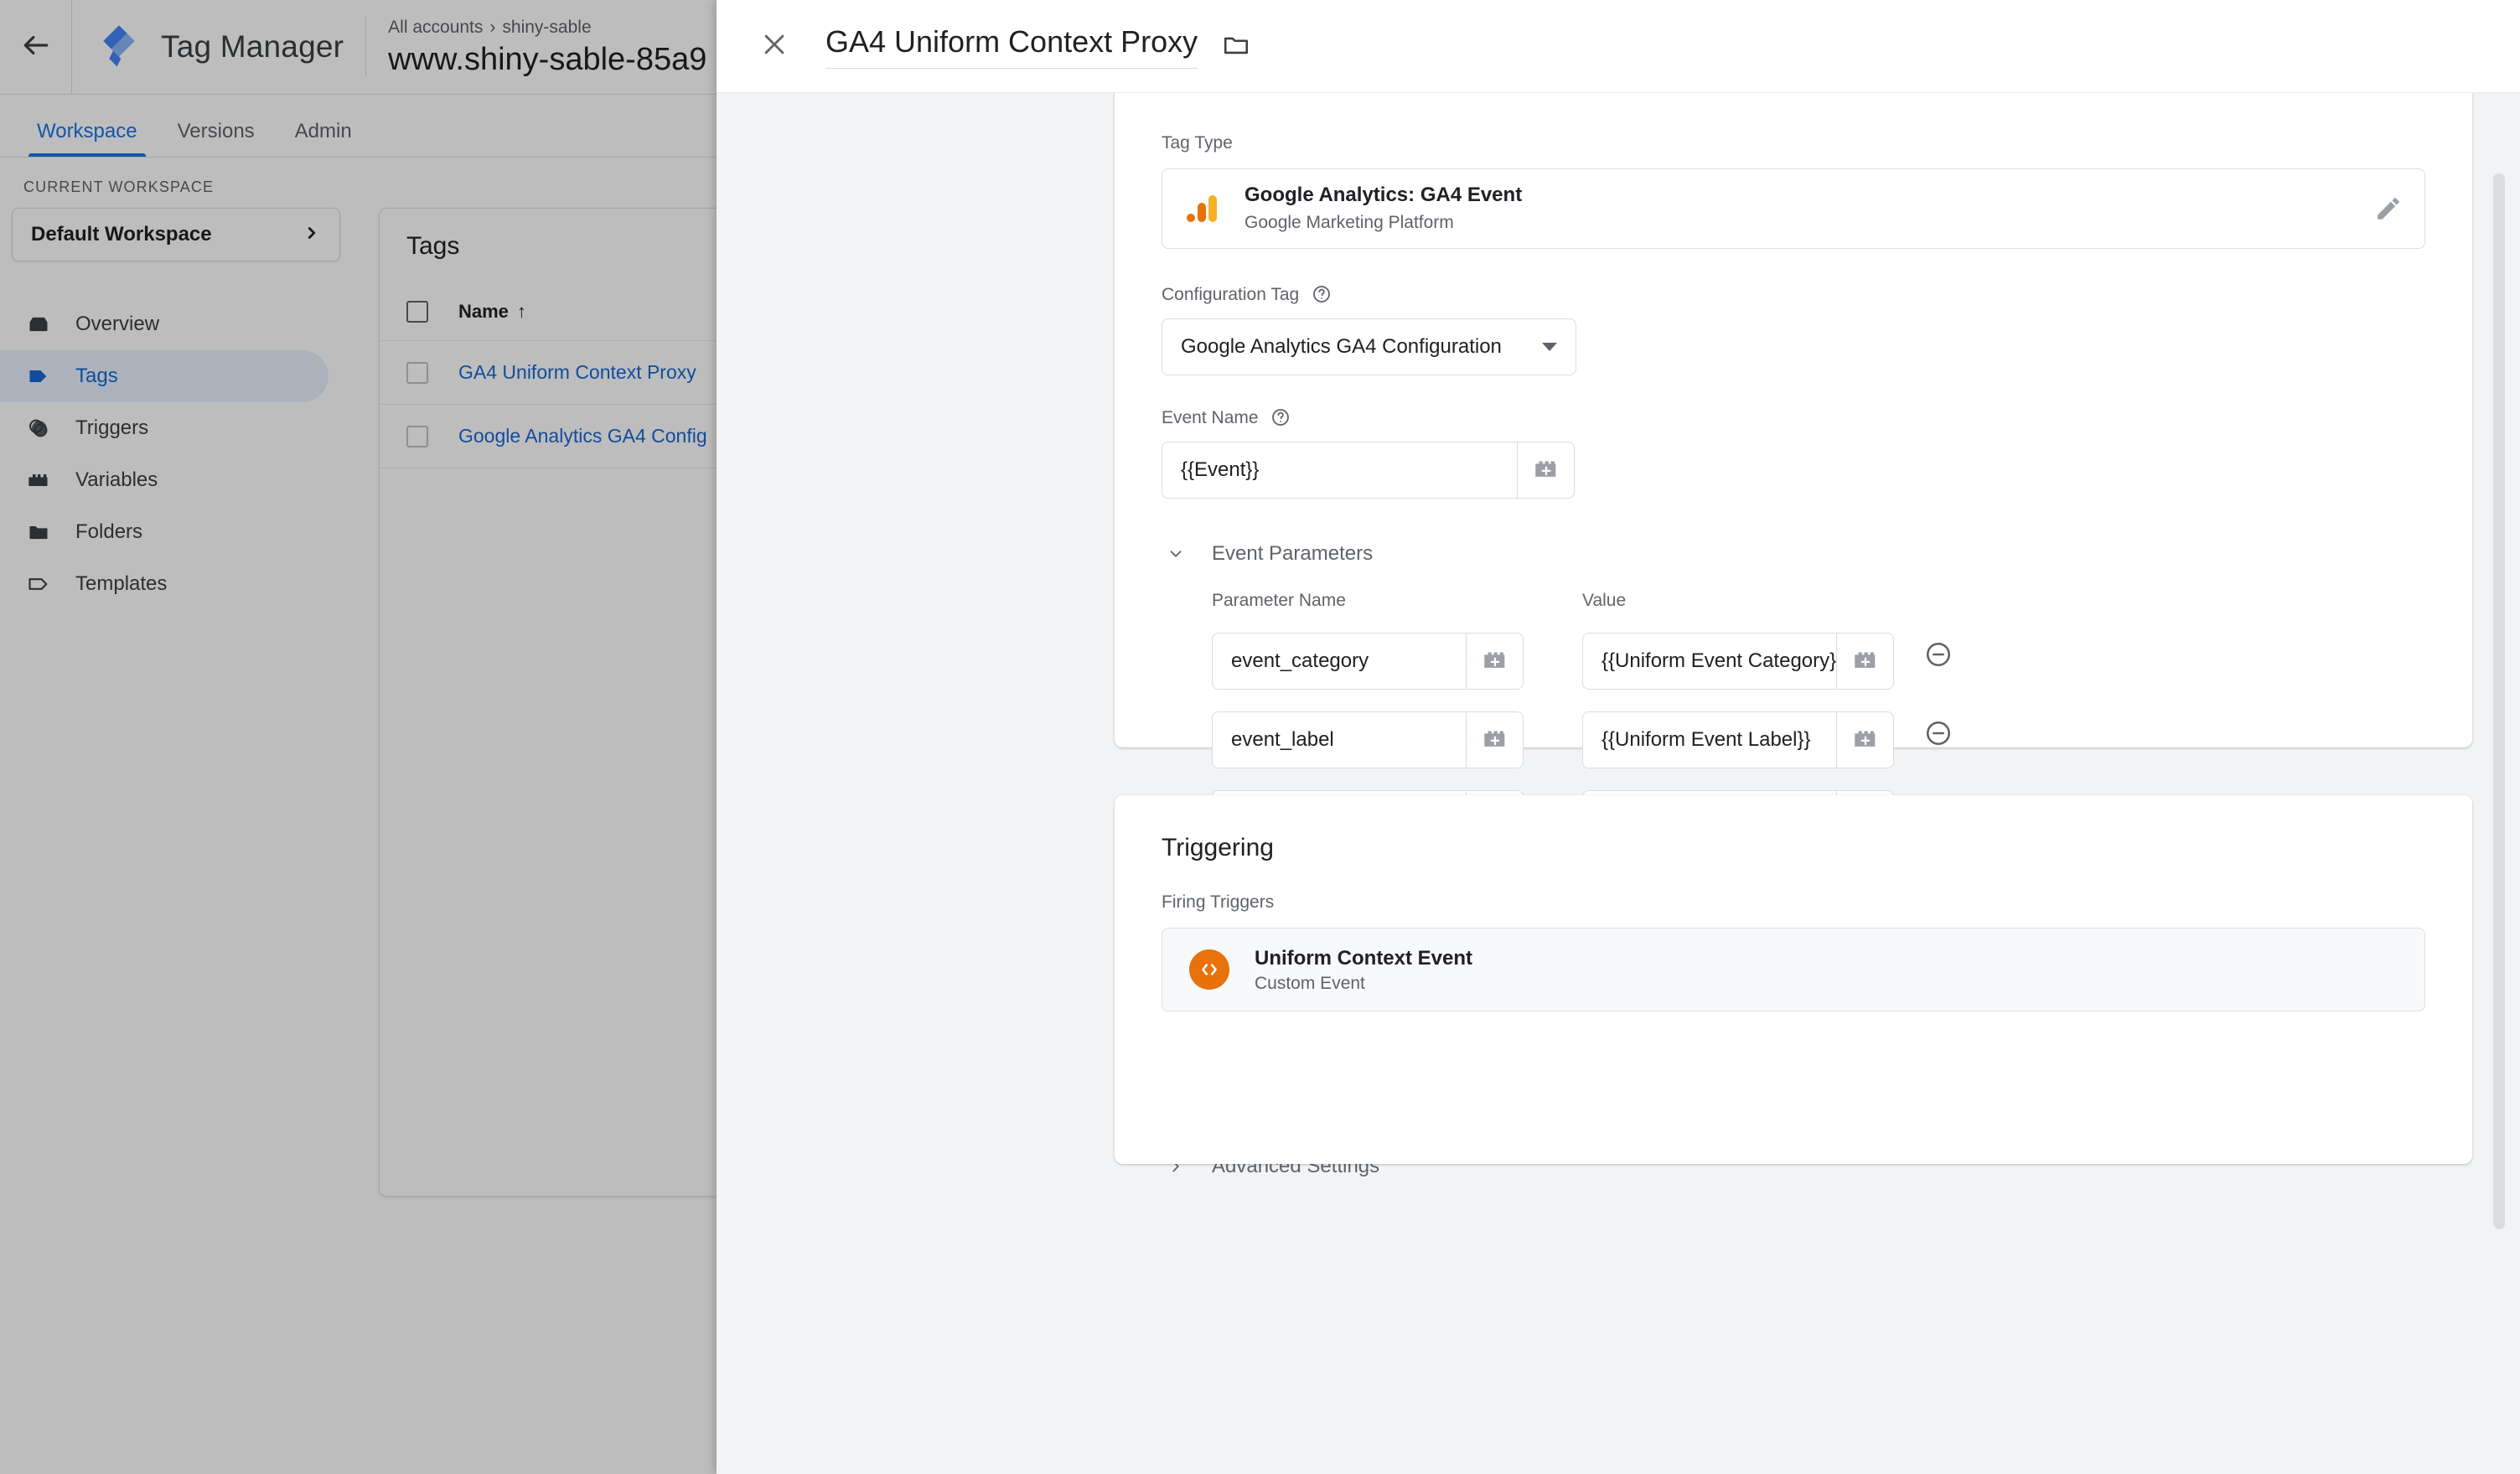 This screenshot has height=1474, width=2520. I want to click on sidebar-item-label: Overview, so click(117, 324).